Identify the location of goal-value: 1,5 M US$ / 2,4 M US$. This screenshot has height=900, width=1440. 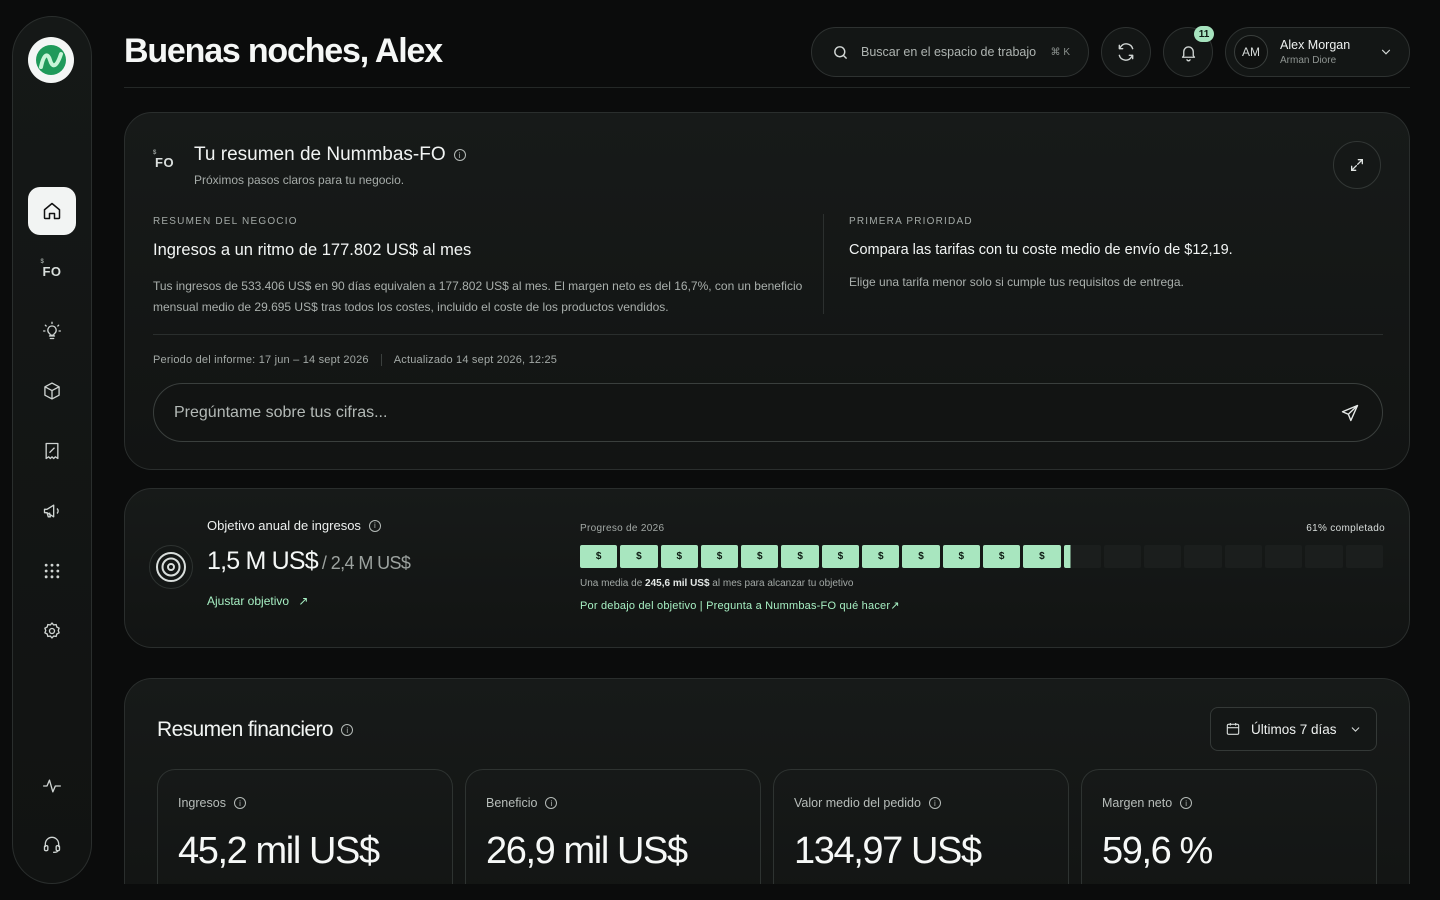
(309, 561).